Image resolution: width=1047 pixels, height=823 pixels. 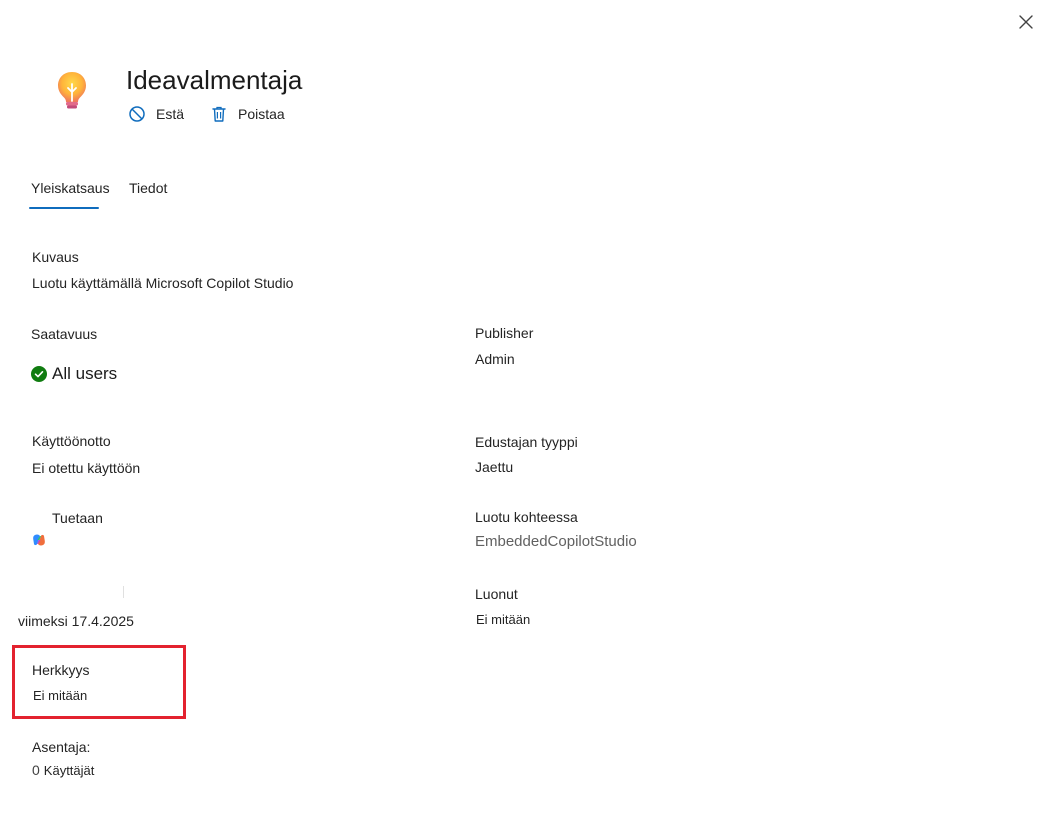 I want to click on close-button, so click(x=1026, y=22).